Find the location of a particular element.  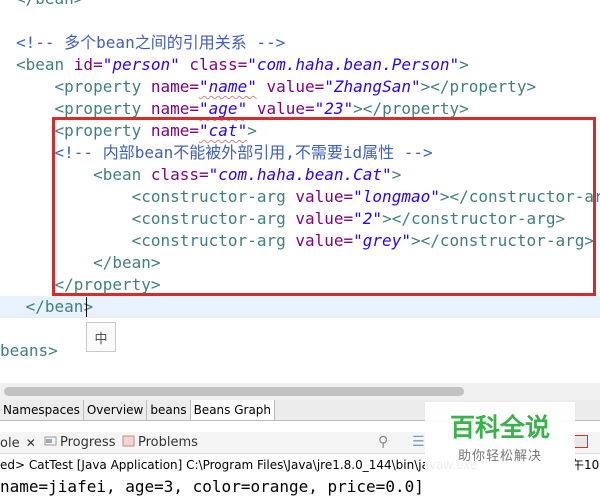

code-token: <!-- 多个bean之间的引用关系 --> is located at coordinates (151, 42).